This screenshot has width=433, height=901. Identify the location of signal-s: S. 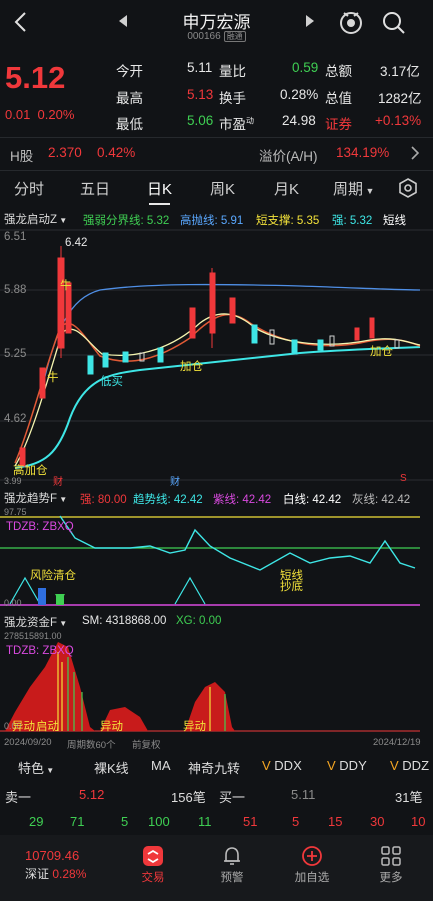
(403, 478).